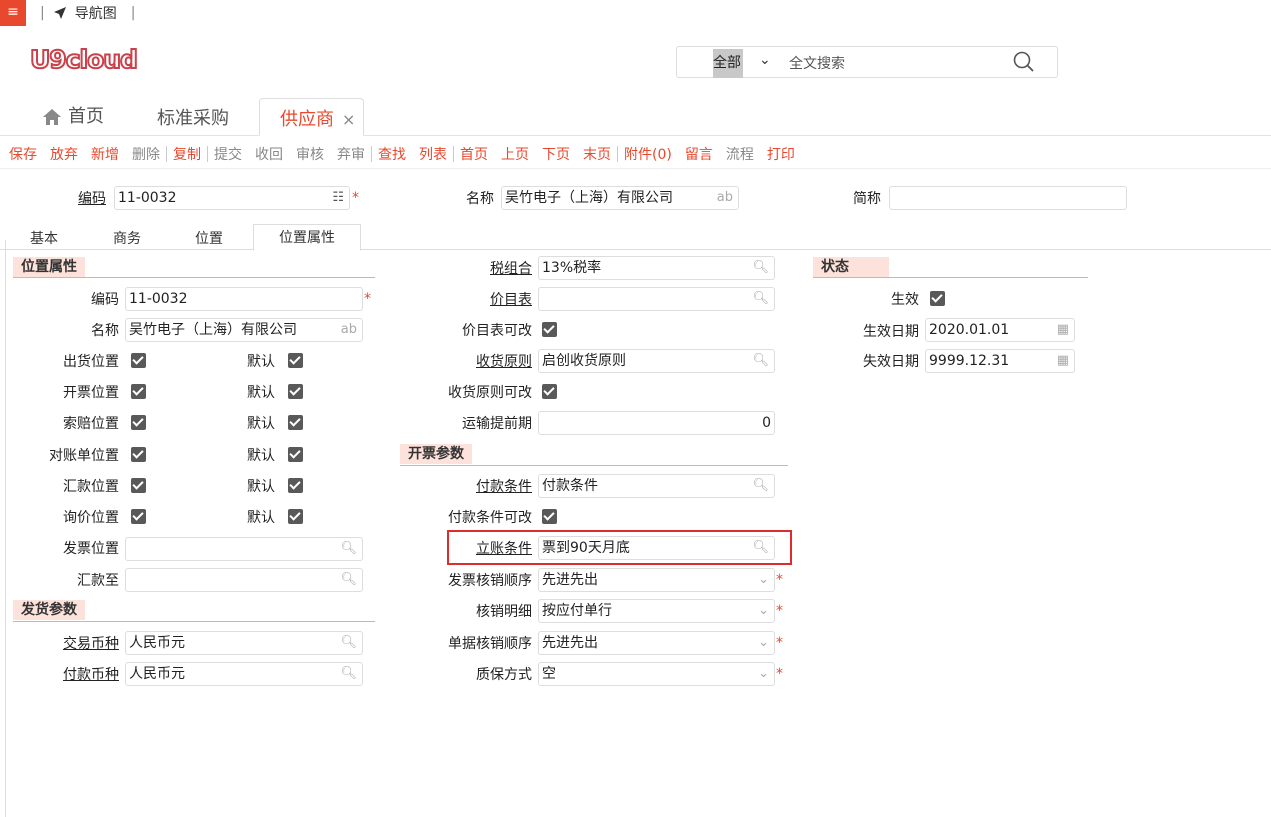 The image size is (1271, 817). What do you see at coordinates (937, 298) in the screenshot?
I see `effective-checkbox` at bounding box center [937, 298].